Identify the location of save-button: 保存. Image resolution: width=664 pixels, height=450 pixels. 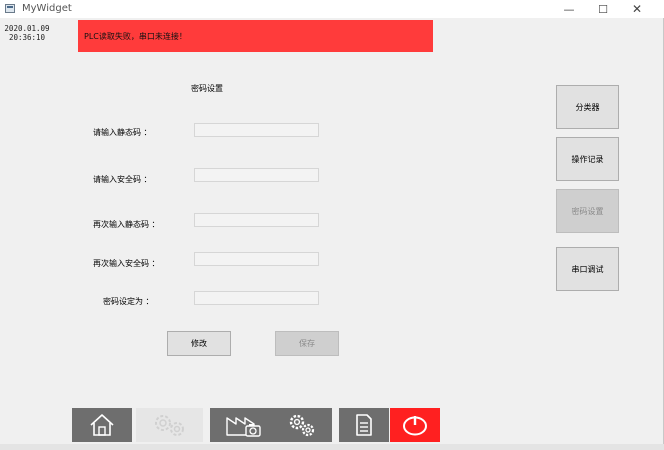
(307, 343).